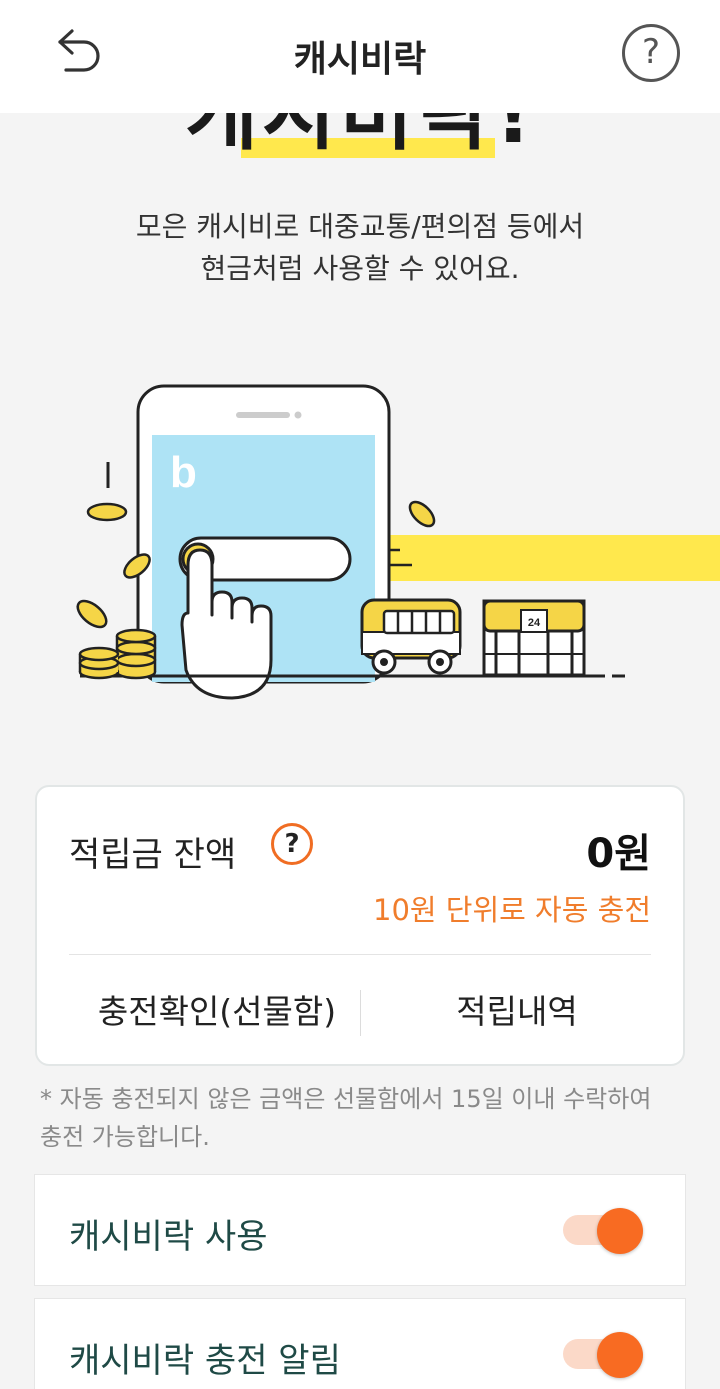  What do you see at coordinates (517, 1012) in the screenshot?
I see `earning-history-button: 적립내역` at bounding box center [517, 1012].